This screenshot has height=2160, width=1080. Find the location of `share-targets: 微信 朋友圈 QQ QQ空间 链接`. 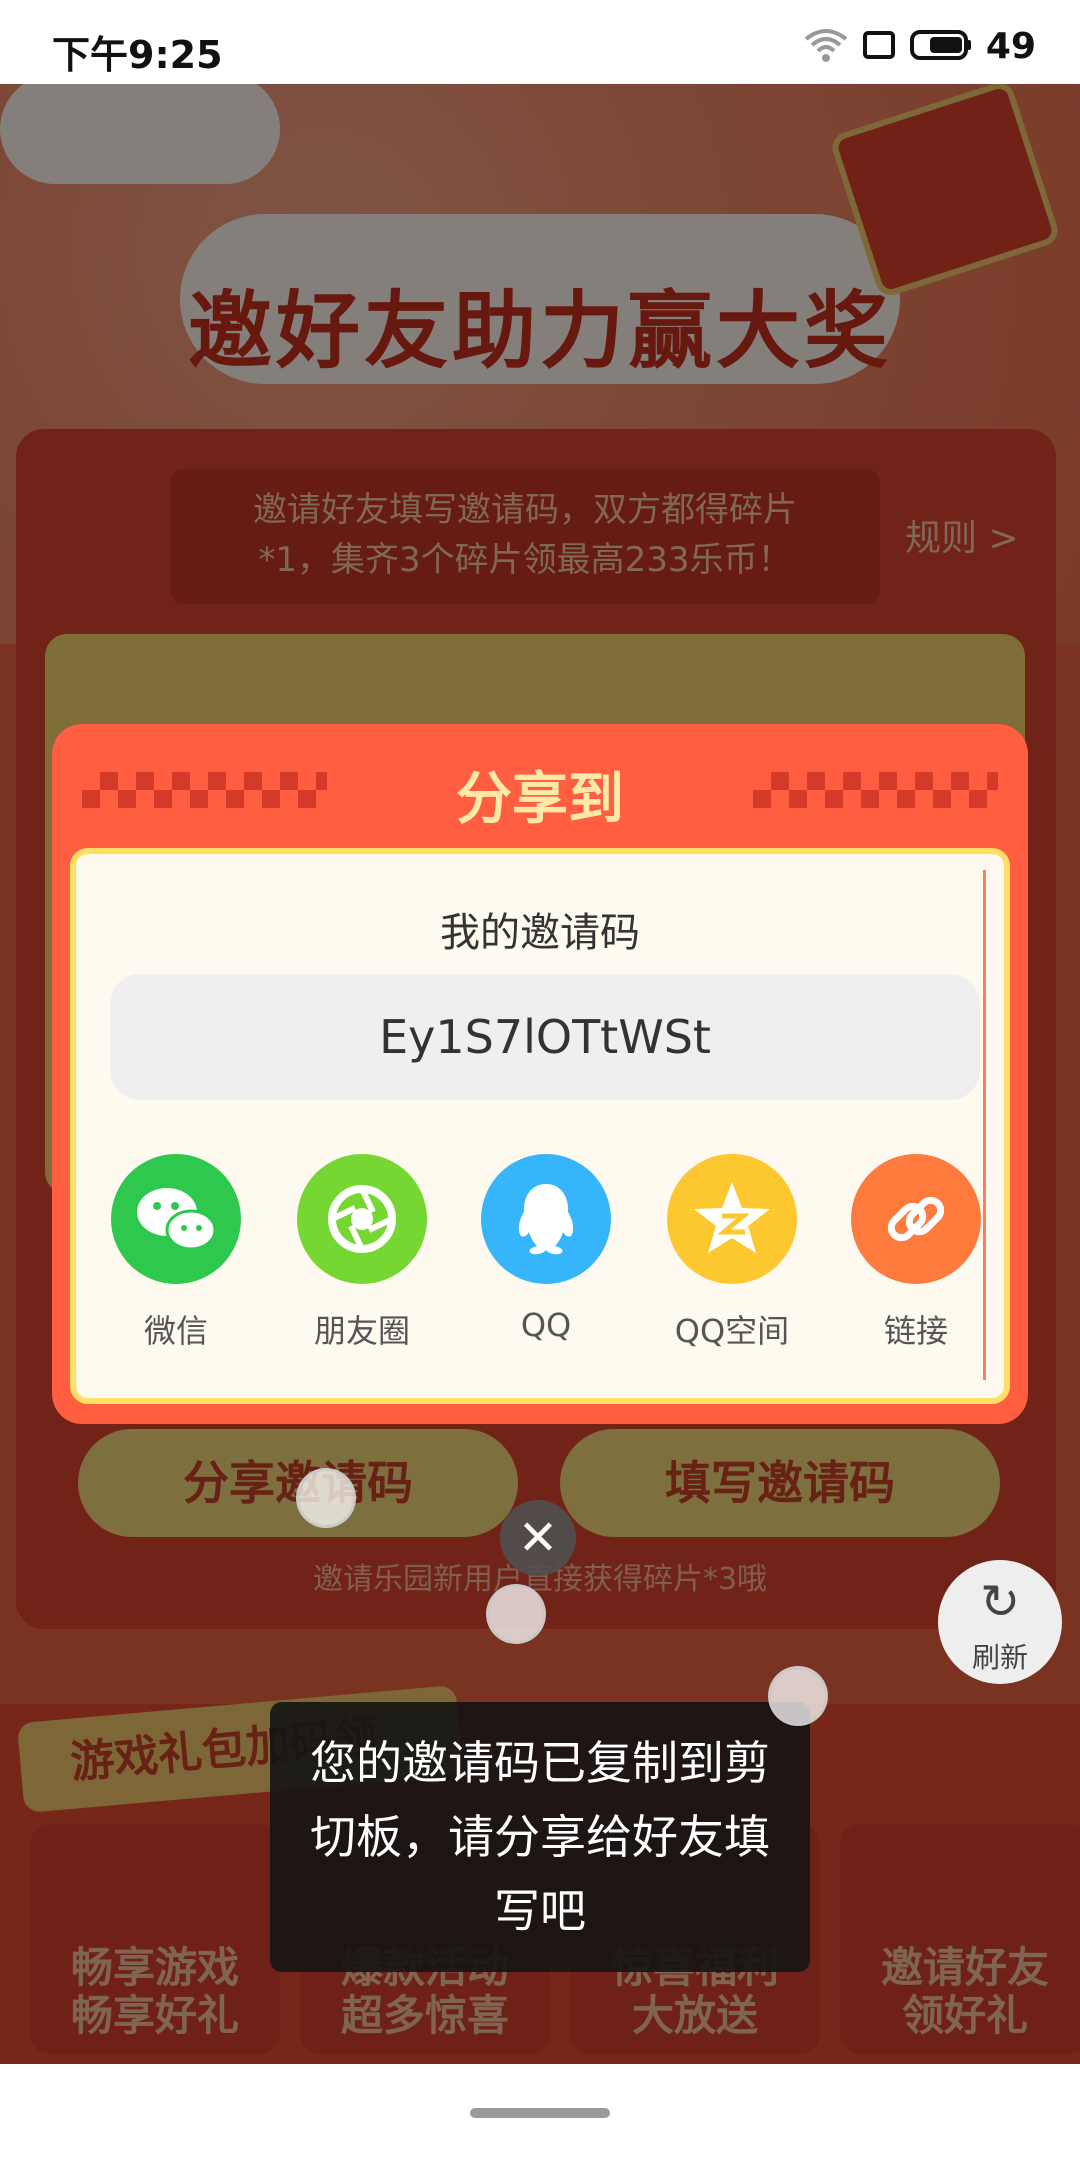

share-targets: 微信 朋友圈 QQ QQ空间 链接 is located at coordinates (540, 1264).